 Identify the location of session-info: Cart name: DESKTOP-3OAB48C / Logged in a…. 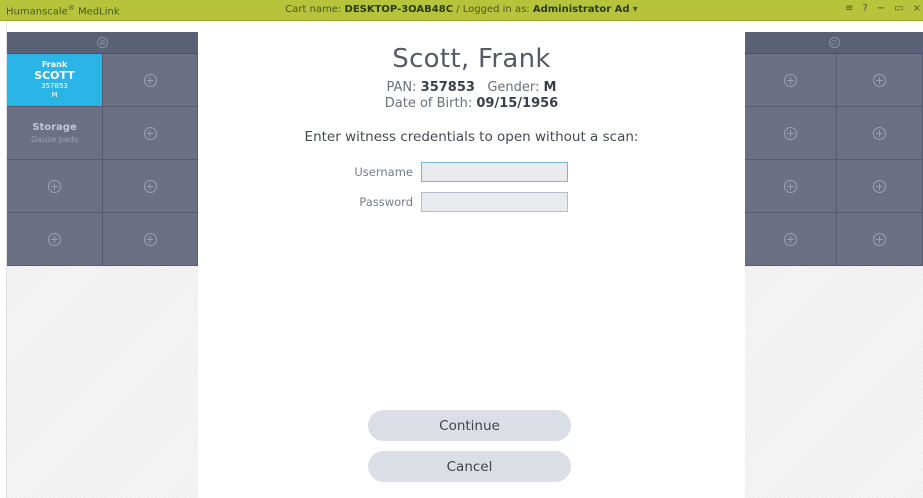
(461, 9).